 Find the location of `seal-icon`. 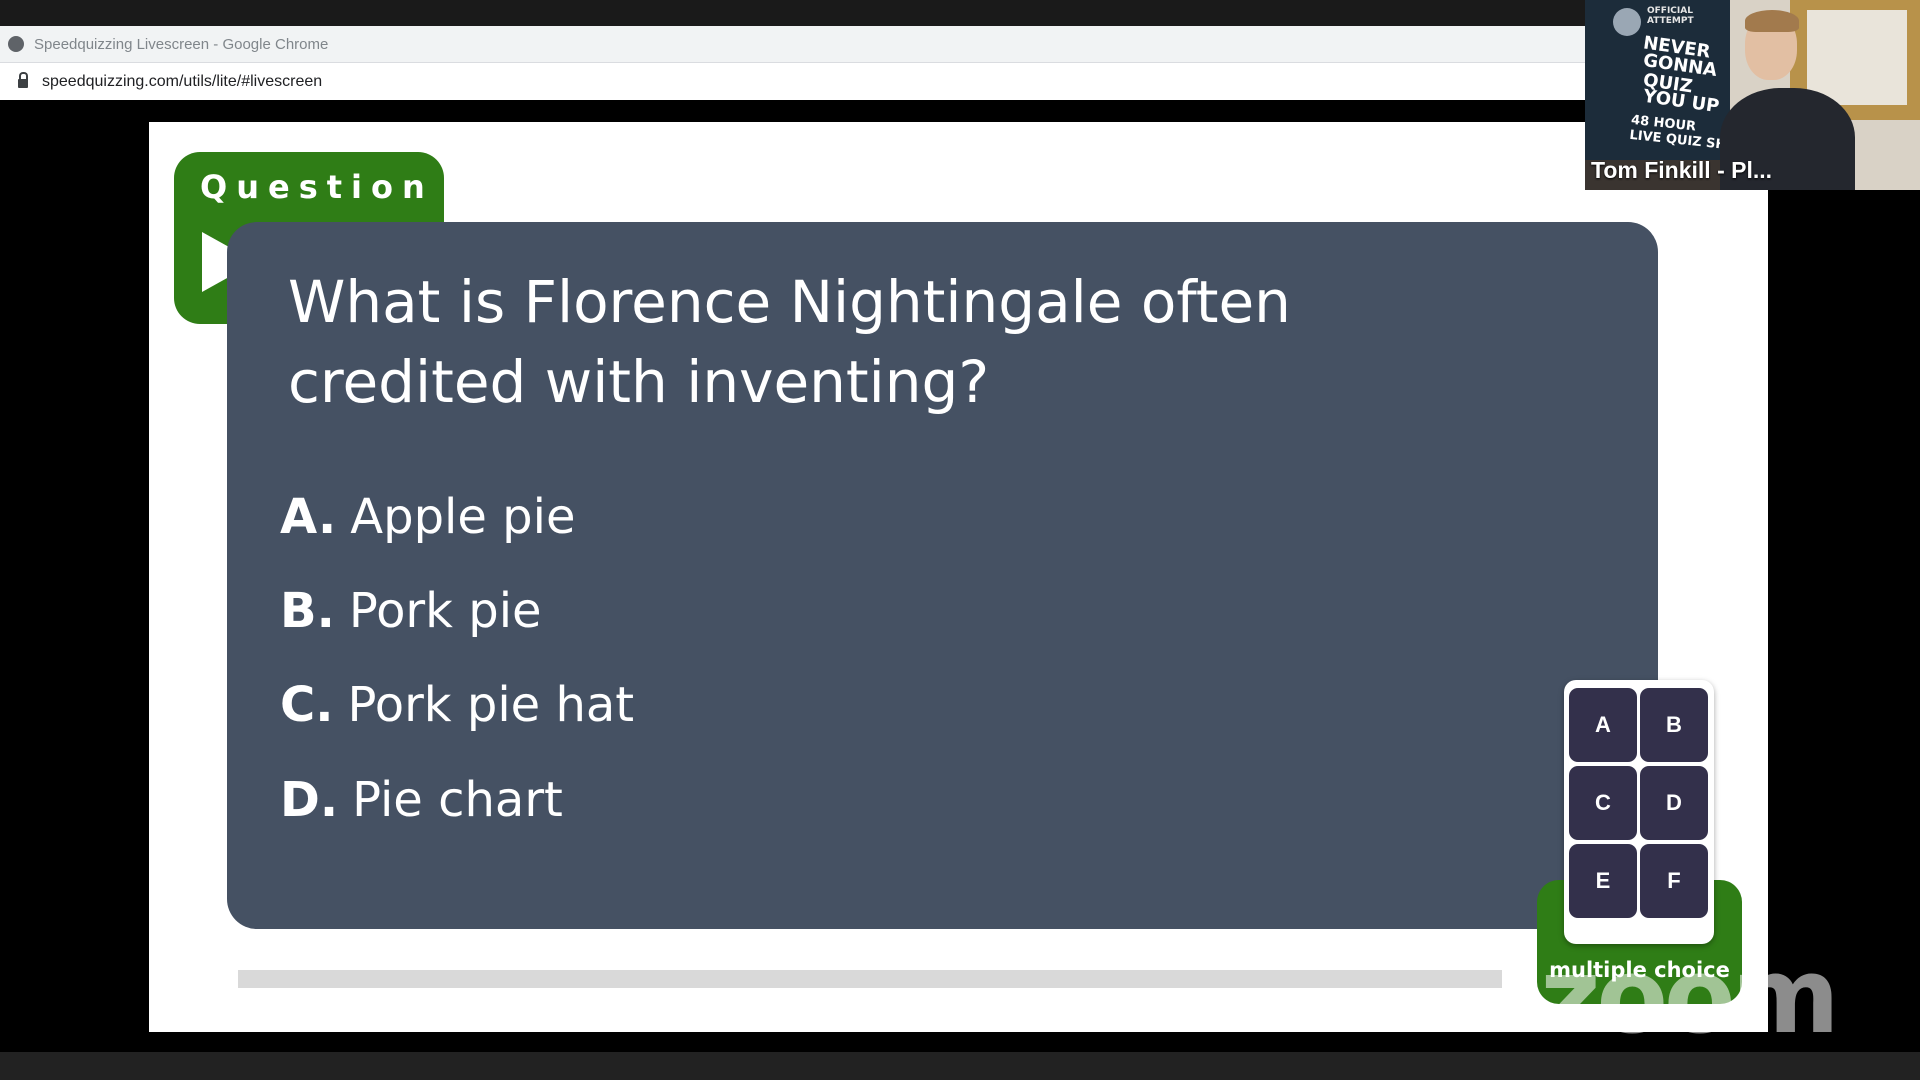

seal-icon is located at coordinates (1627, 22).